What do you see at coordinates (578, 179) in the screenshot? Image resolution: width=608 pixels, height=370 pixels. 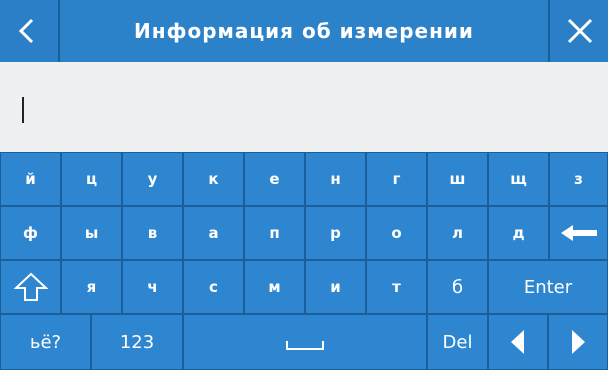 I see `key-letter: з` at bounding box center [578, 179].